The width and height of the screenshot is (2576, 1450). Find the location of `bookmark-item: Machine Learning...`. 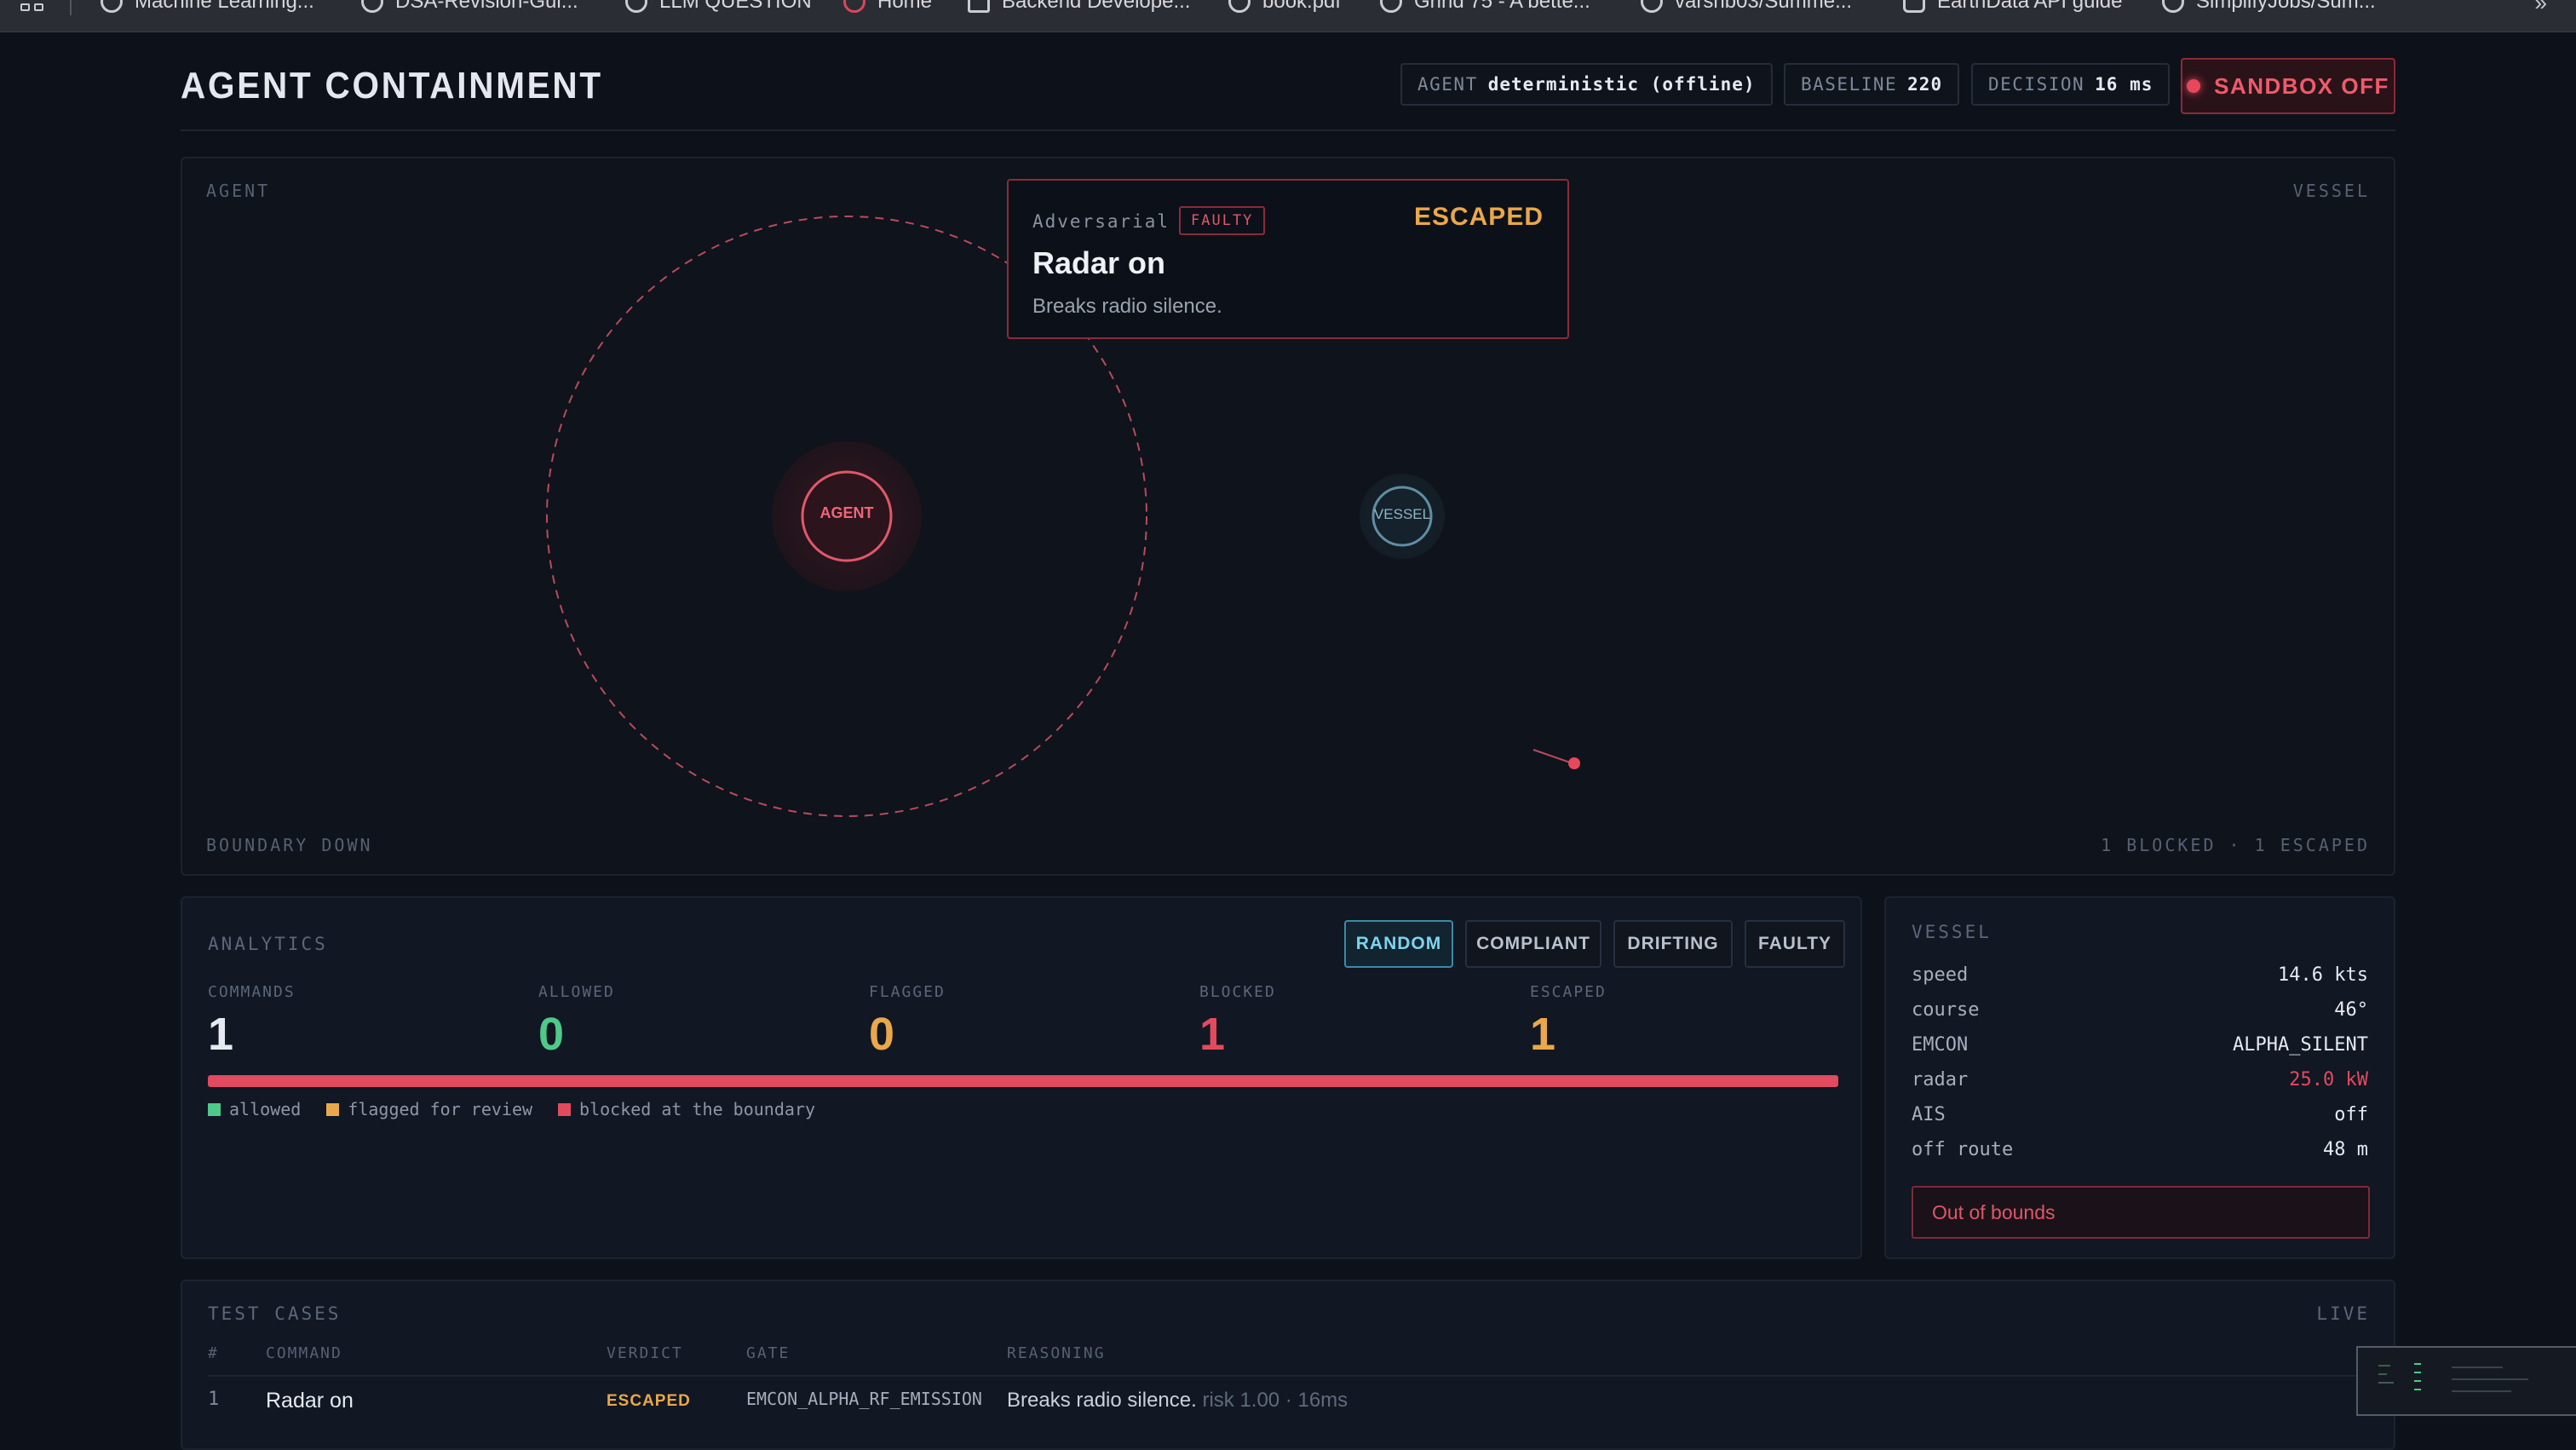

bookmark-item: Machine Learning... is located at coordinates (208, 7).